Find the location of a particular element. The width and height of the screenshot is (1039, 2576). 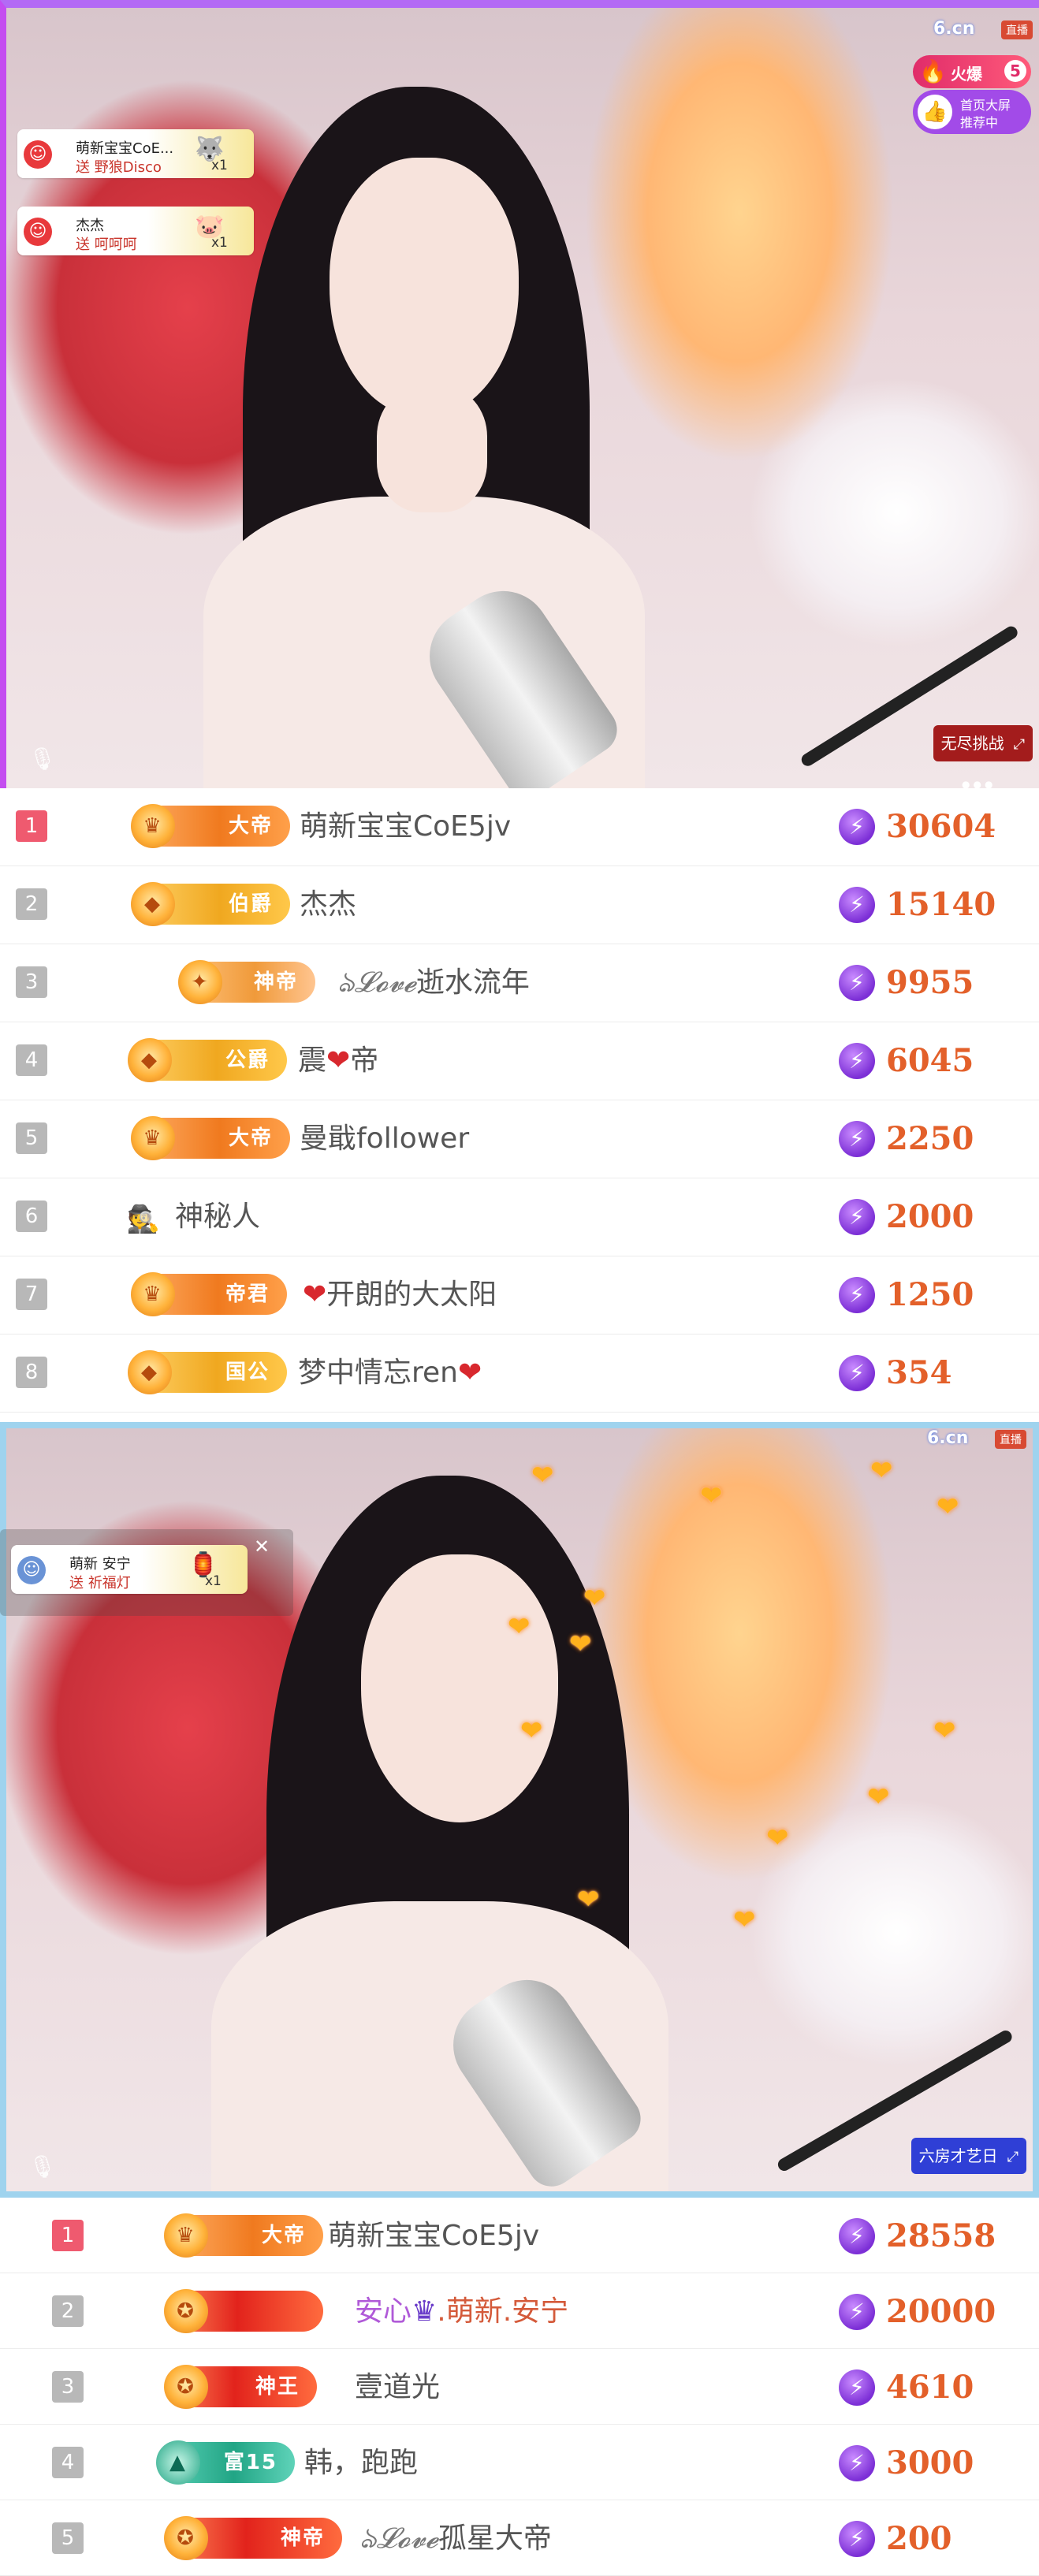

challenge-badge: 无尽挑战 ⤢ is located at coordinates (983, 743).